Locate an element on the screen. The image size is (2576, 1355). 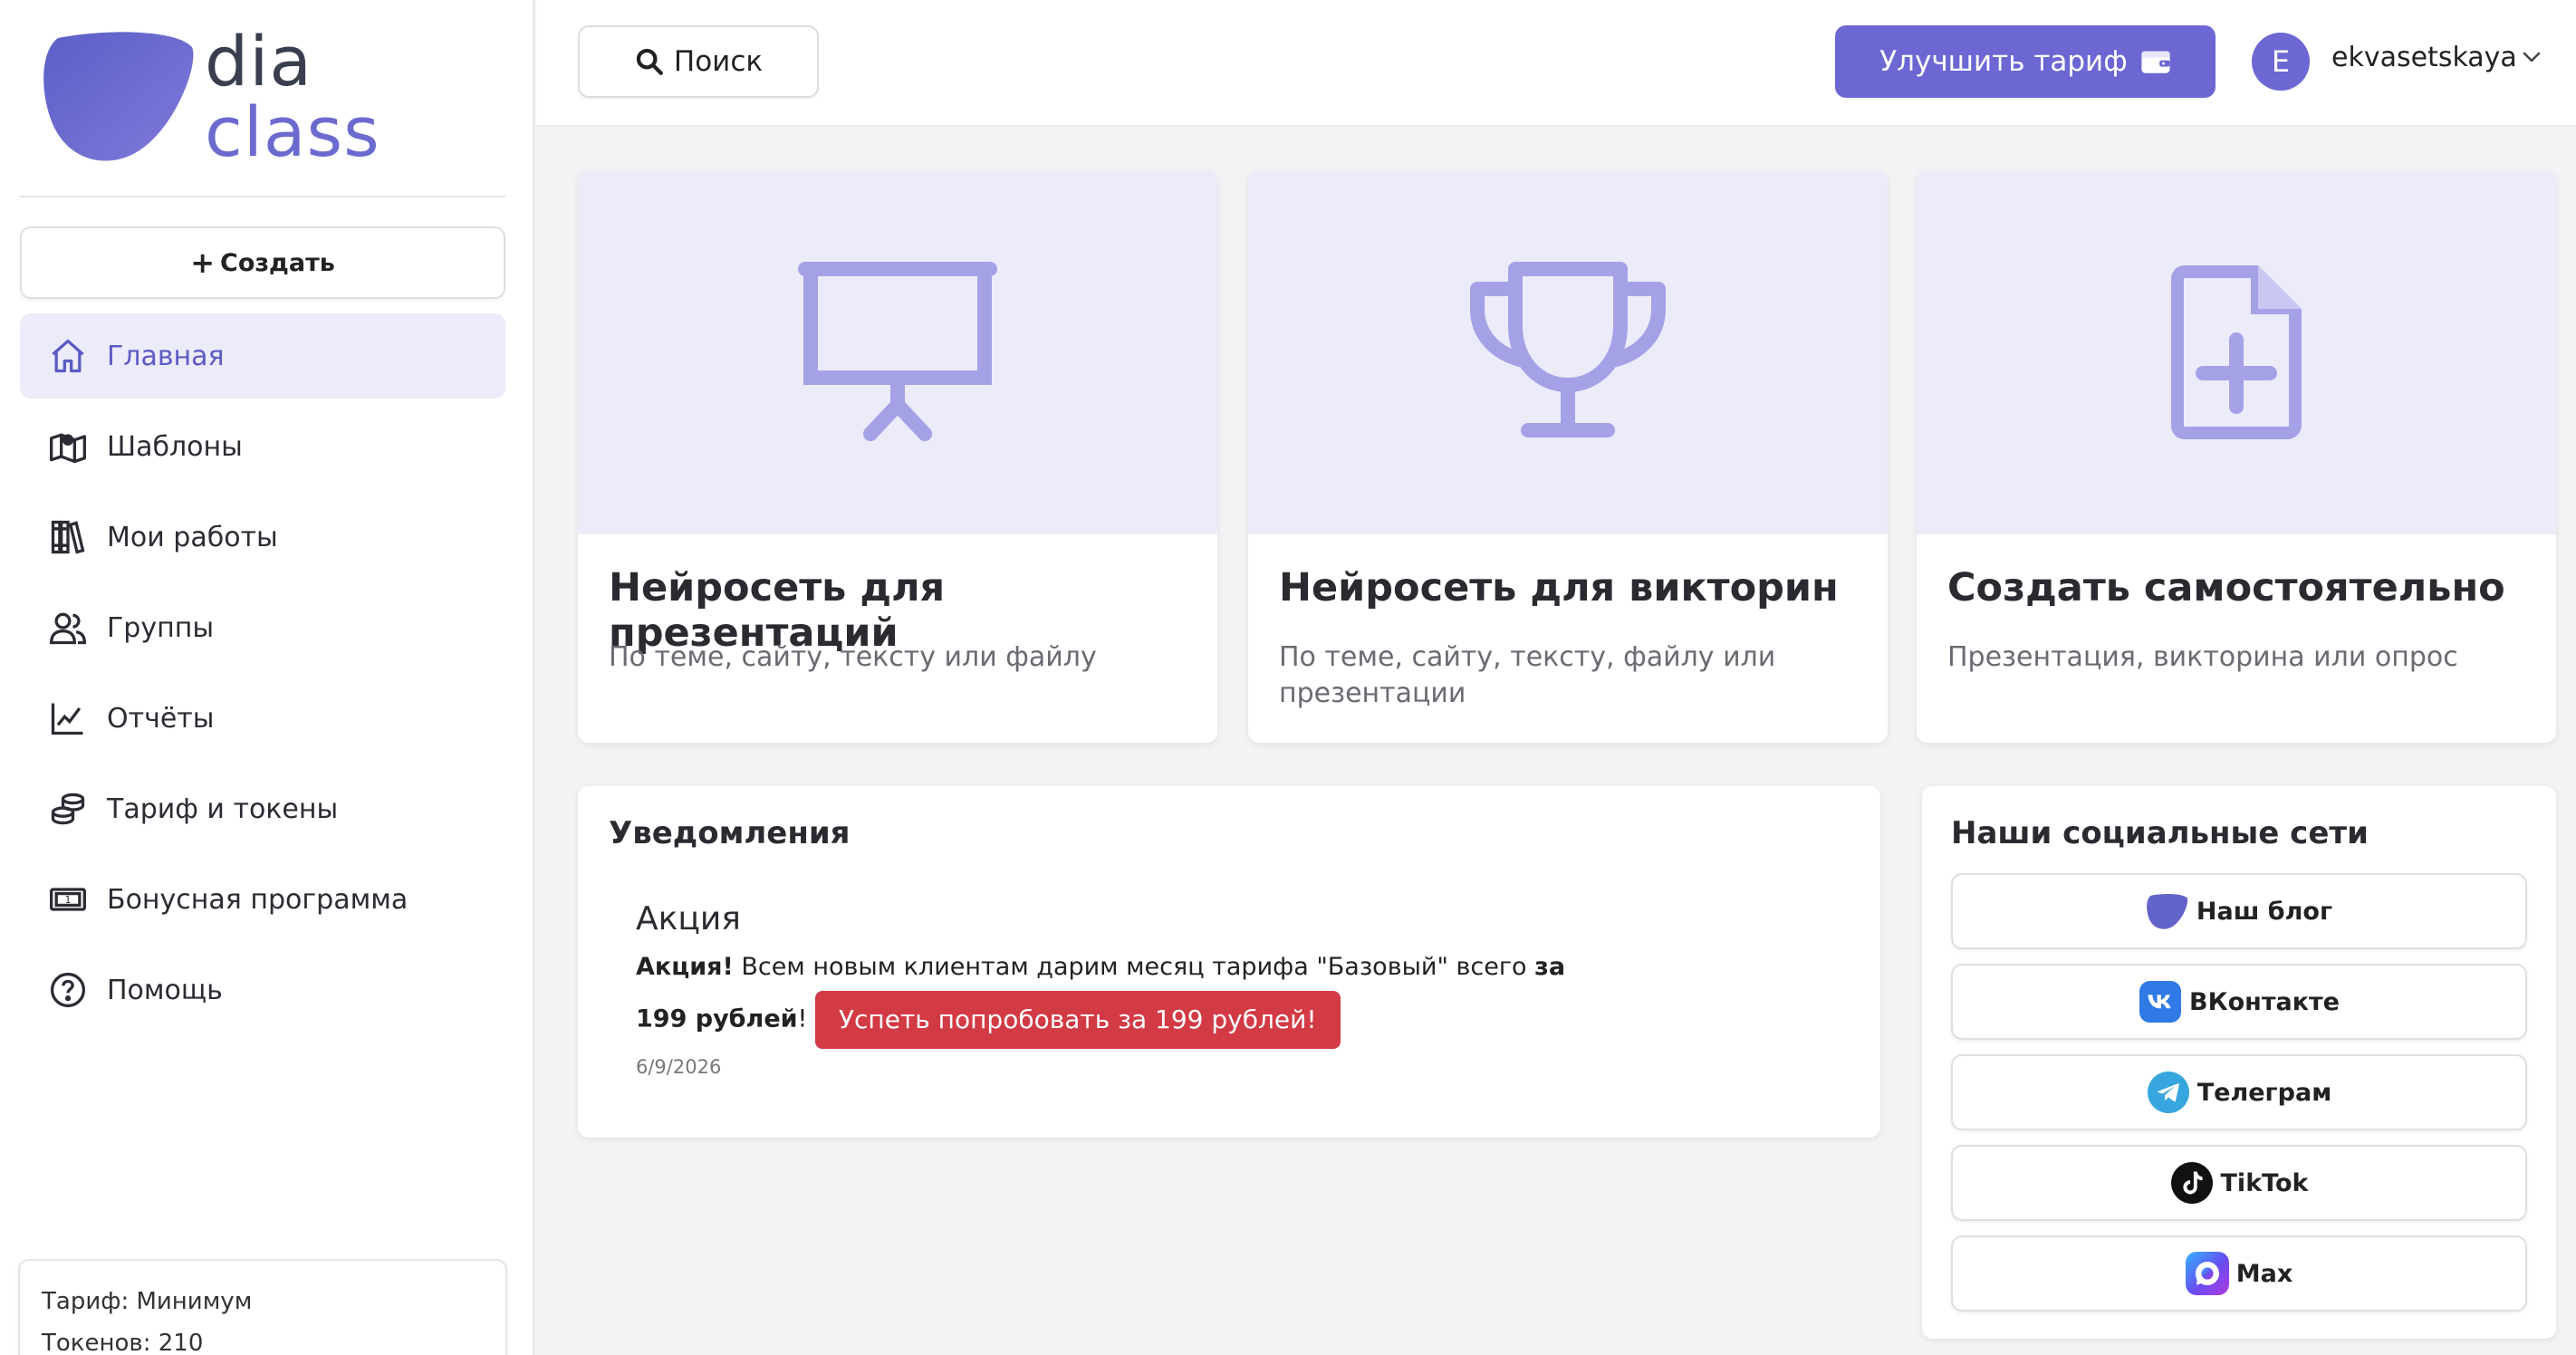
token-count: Токенов: 210 is located at coordinates (123, 1342).